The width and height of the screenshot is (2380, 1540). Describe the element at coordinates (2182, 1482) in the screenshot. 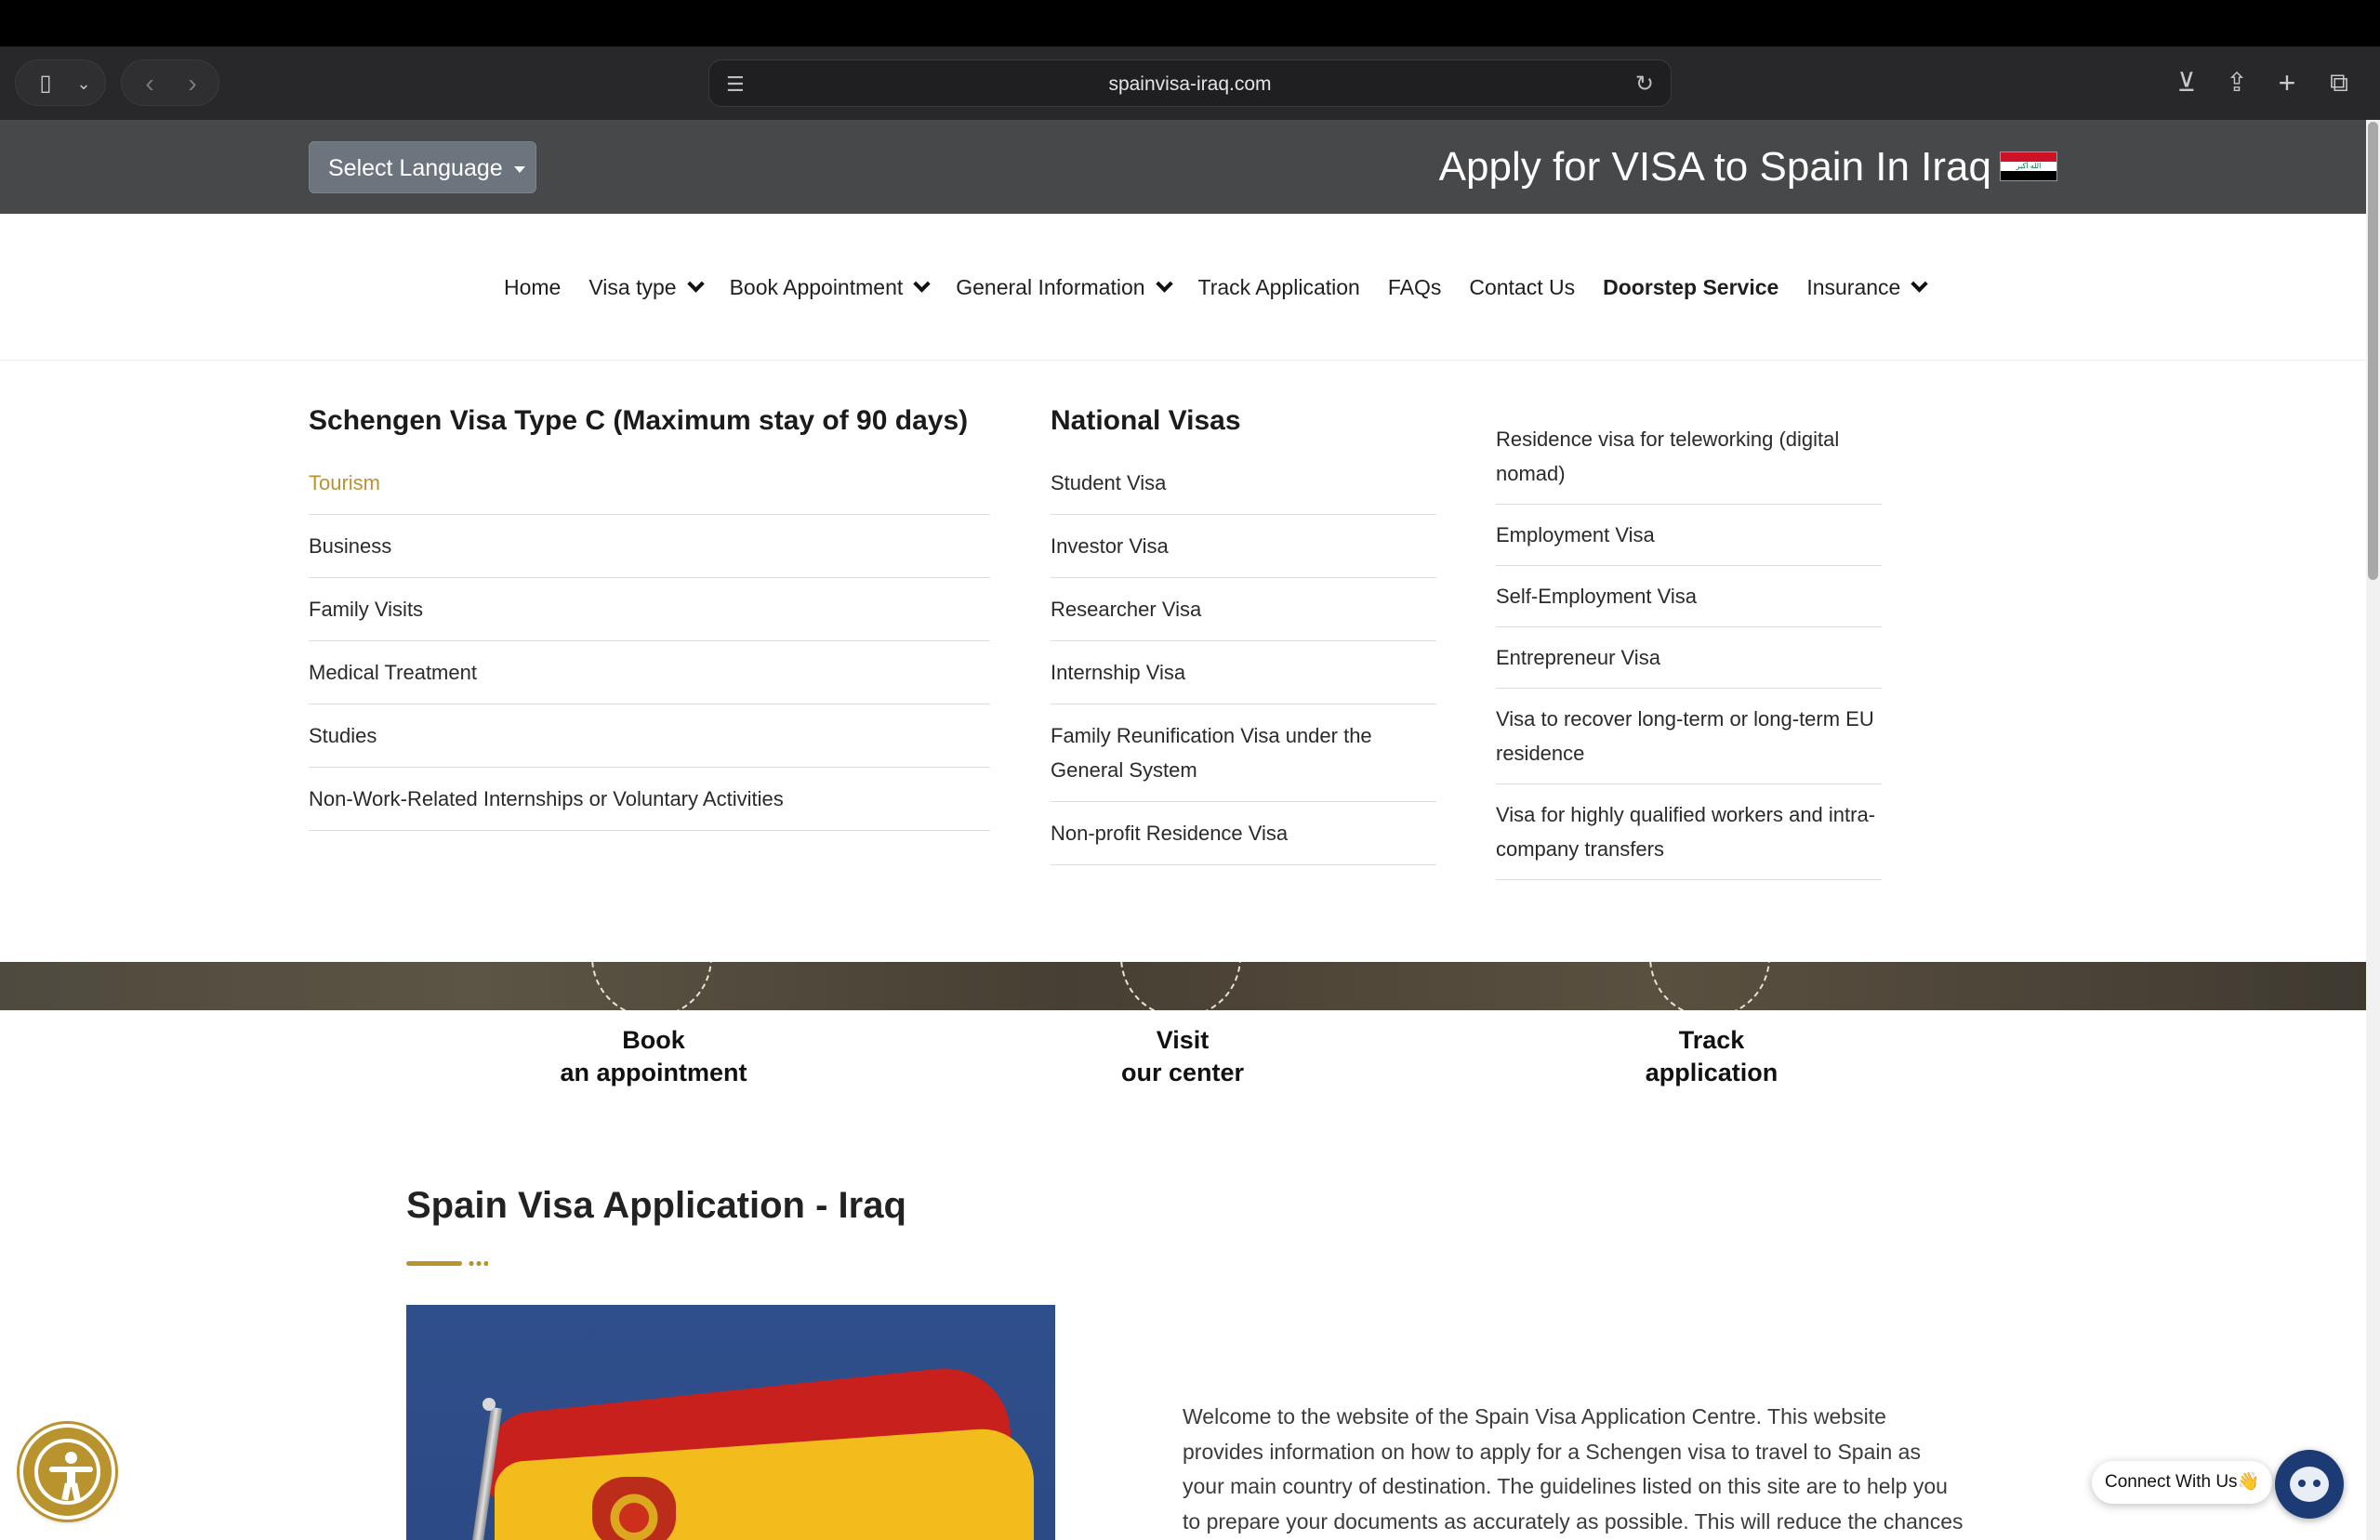

I see `connect-with-us-bubble: Connect With Us👋` at that location.